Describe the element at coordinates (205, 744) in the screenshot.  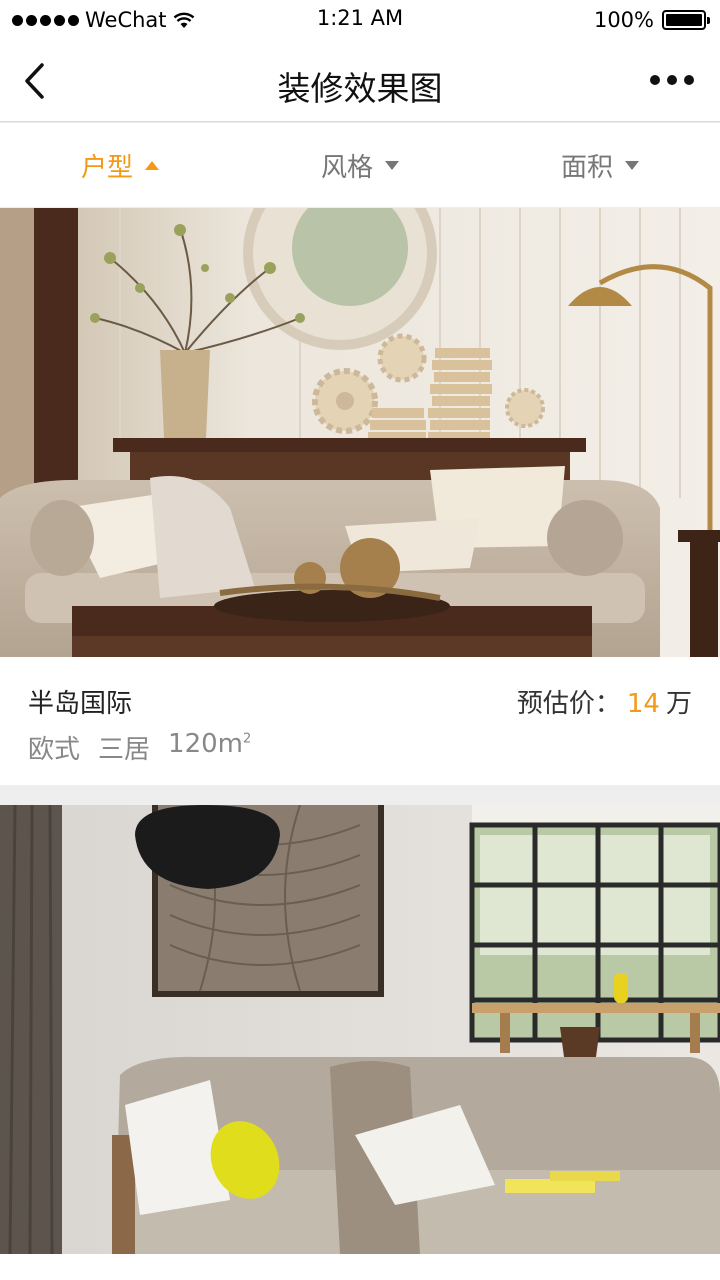
I see `area-value: 120m` at that location.